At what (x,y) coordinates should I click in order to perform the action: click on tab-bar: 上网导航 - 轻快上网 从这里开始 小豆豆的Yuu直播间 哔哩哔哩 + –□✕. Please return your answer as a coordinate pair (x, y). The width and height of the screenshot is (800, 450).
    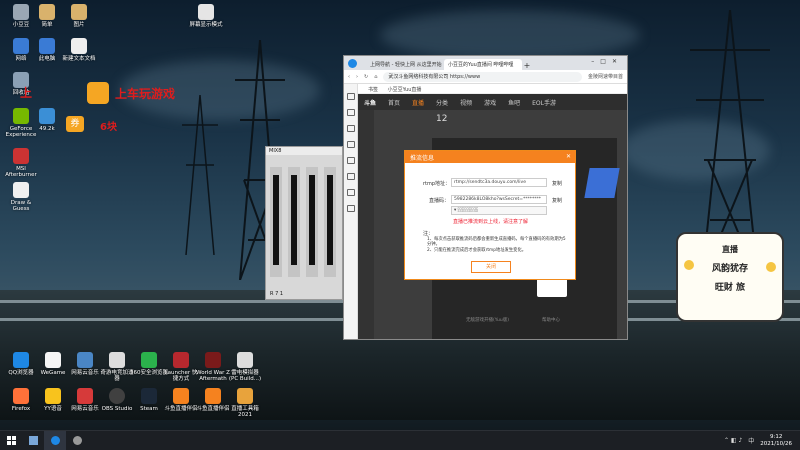
    Looking at the image, I should click on (485, 63).